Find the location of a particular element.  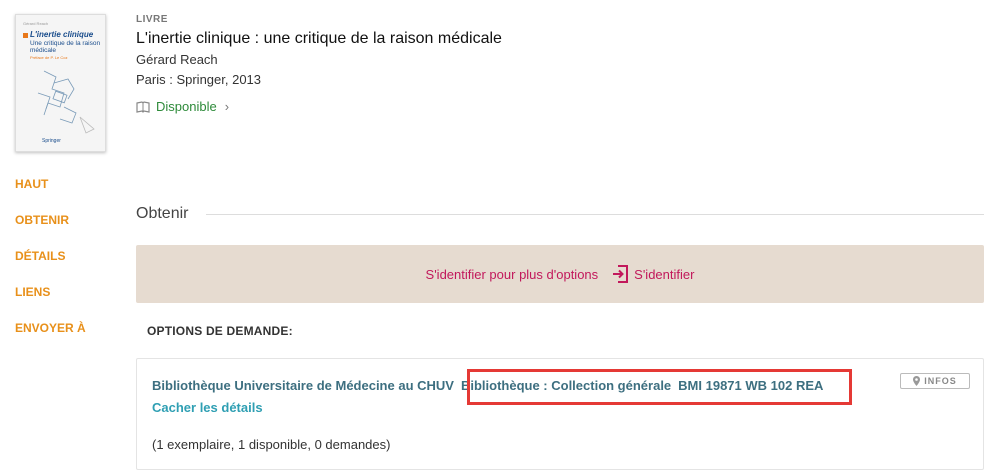

section-divider is located at coordinates (595, 214).